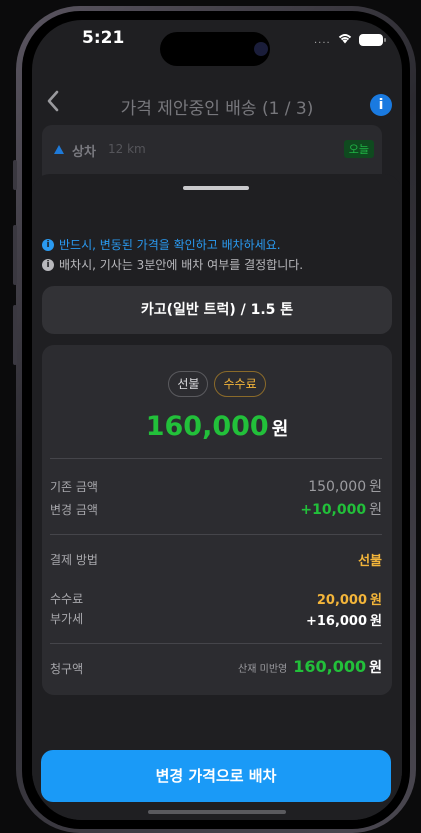 The image size is (421, 833). Describe the element at coordinates (67, 619) in the screenshot. I see `vat-label: 부가세` at that location.